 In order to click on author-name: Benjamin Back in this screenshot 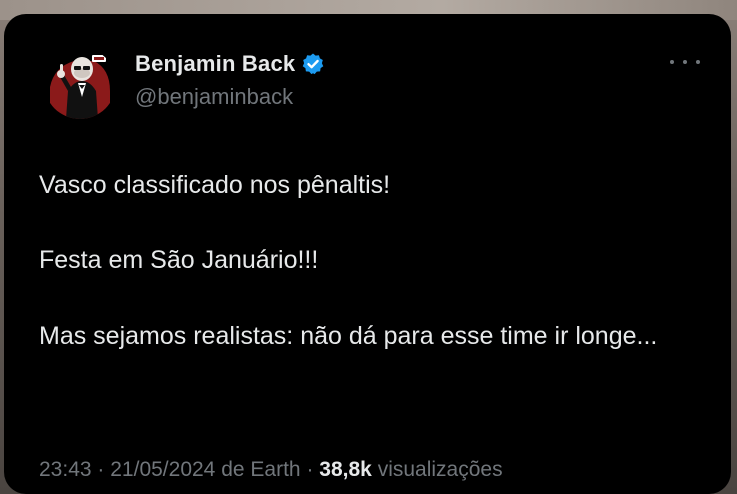, I will do `click(215, 64)`.